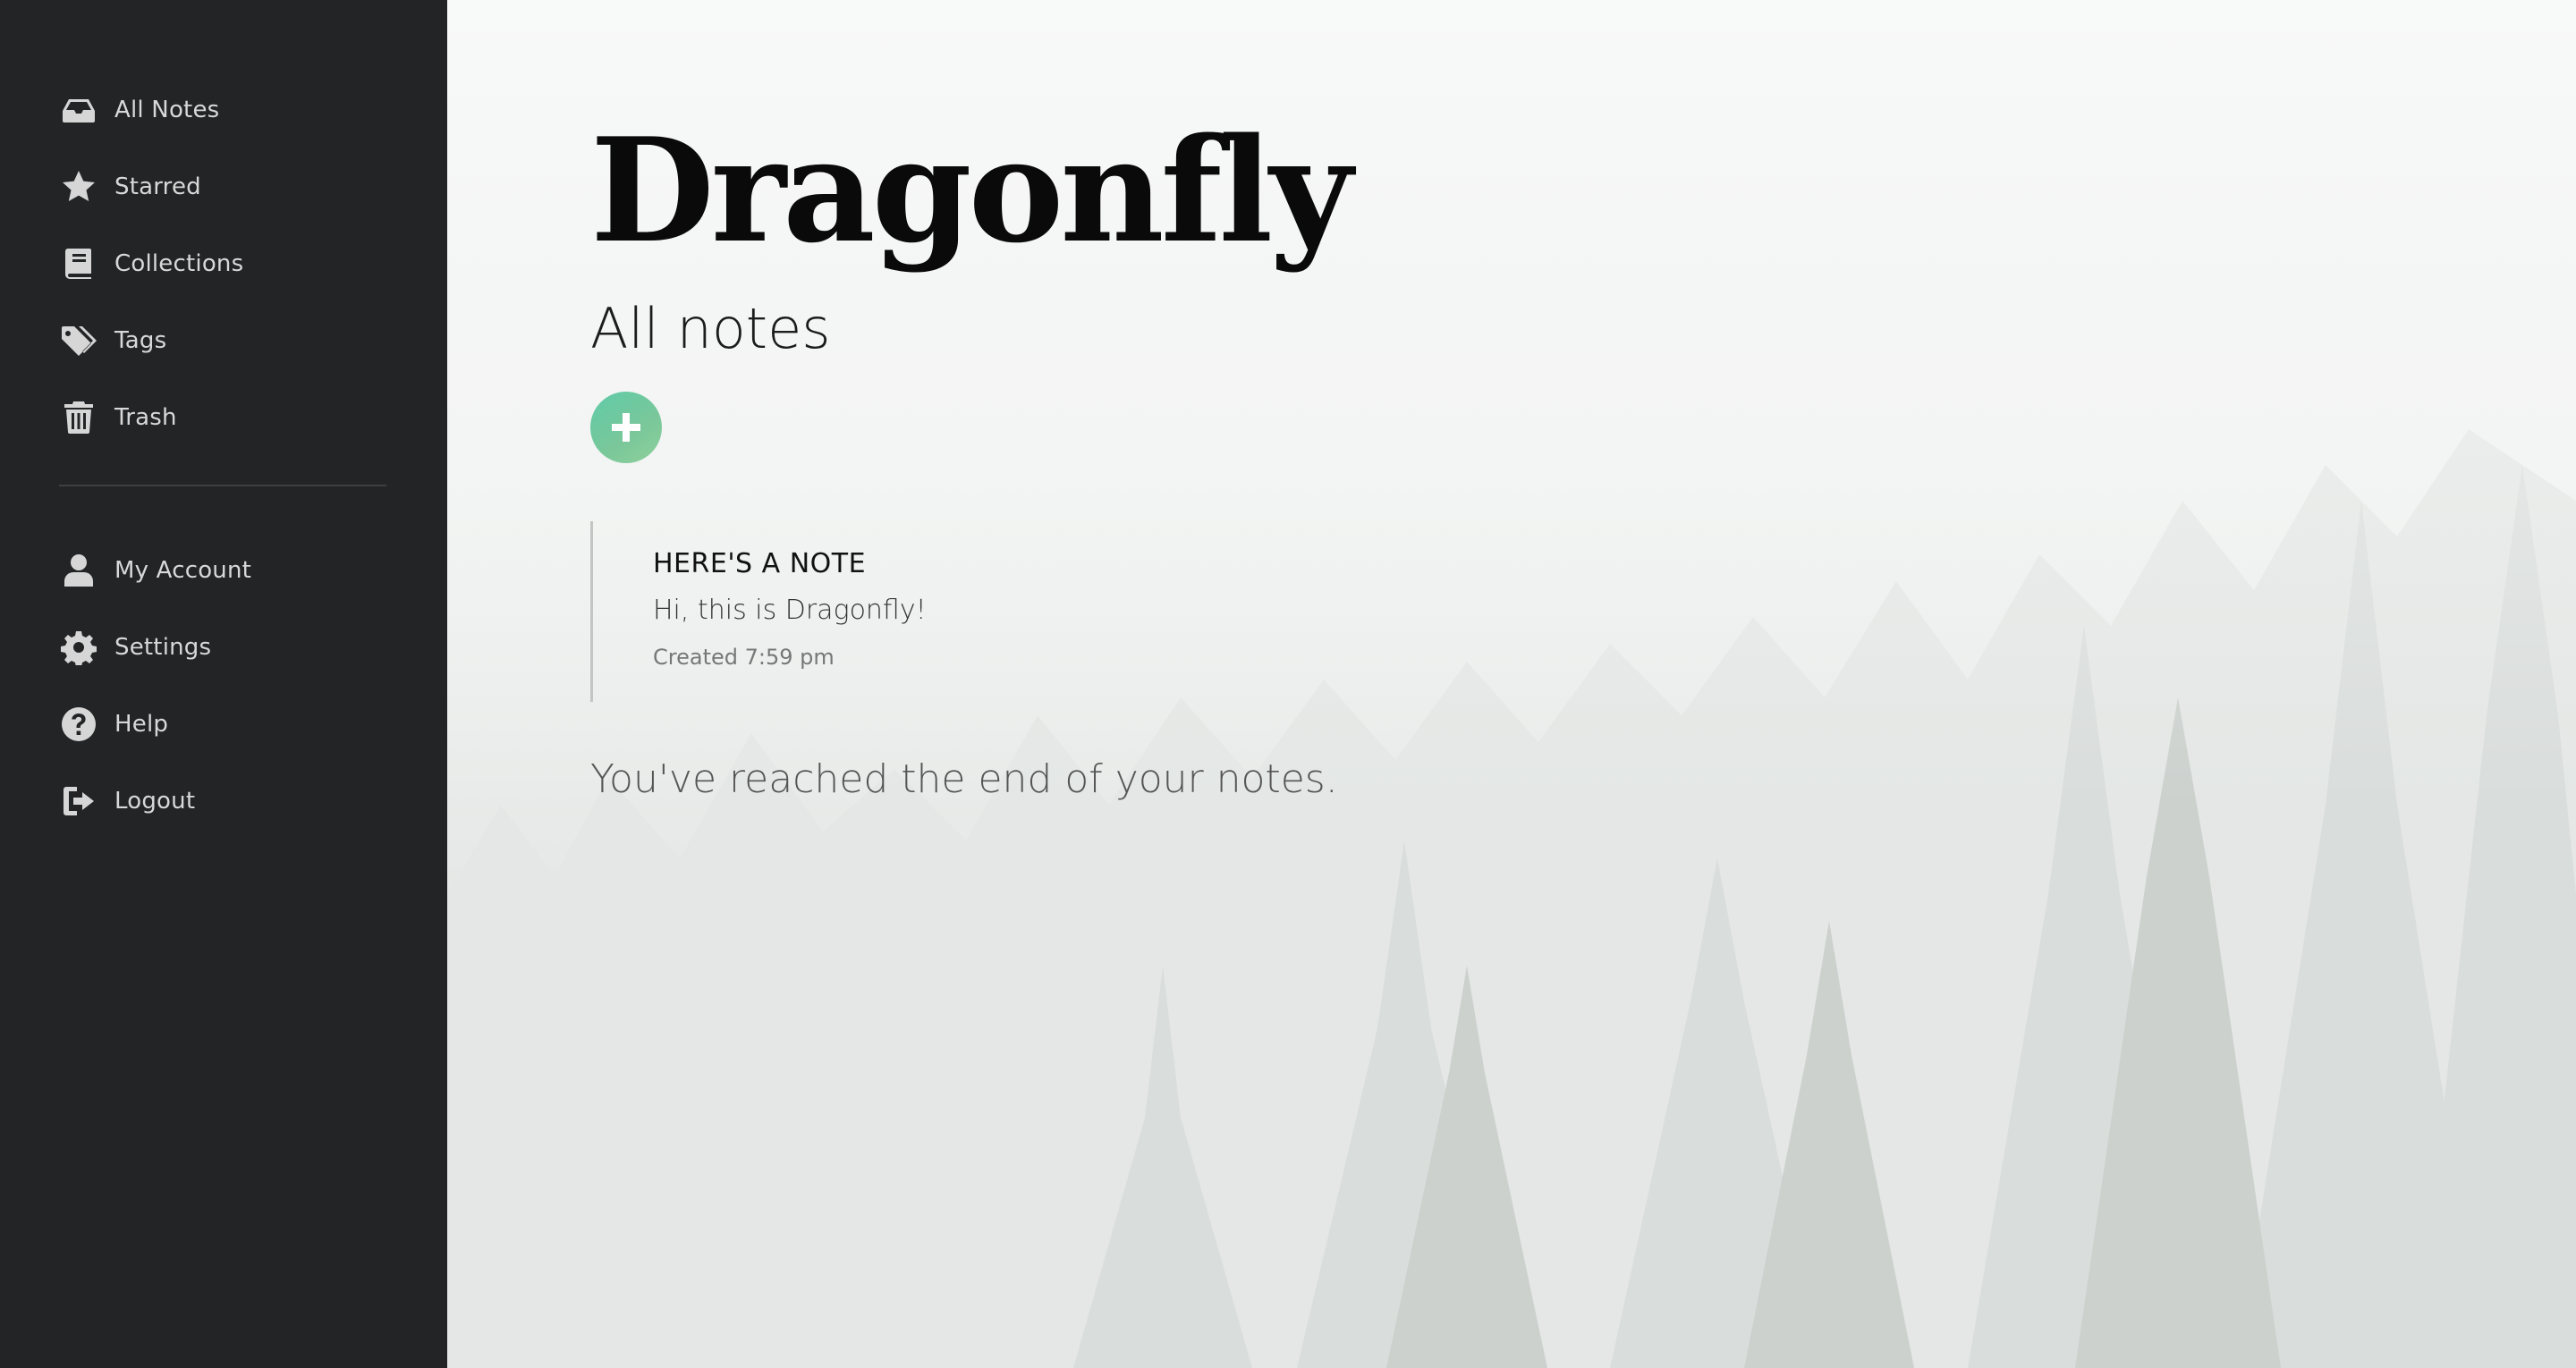 This screenshot has width=2576, height=1368. I want to click on sidebar-item-label: Starred, so click(157, 187).